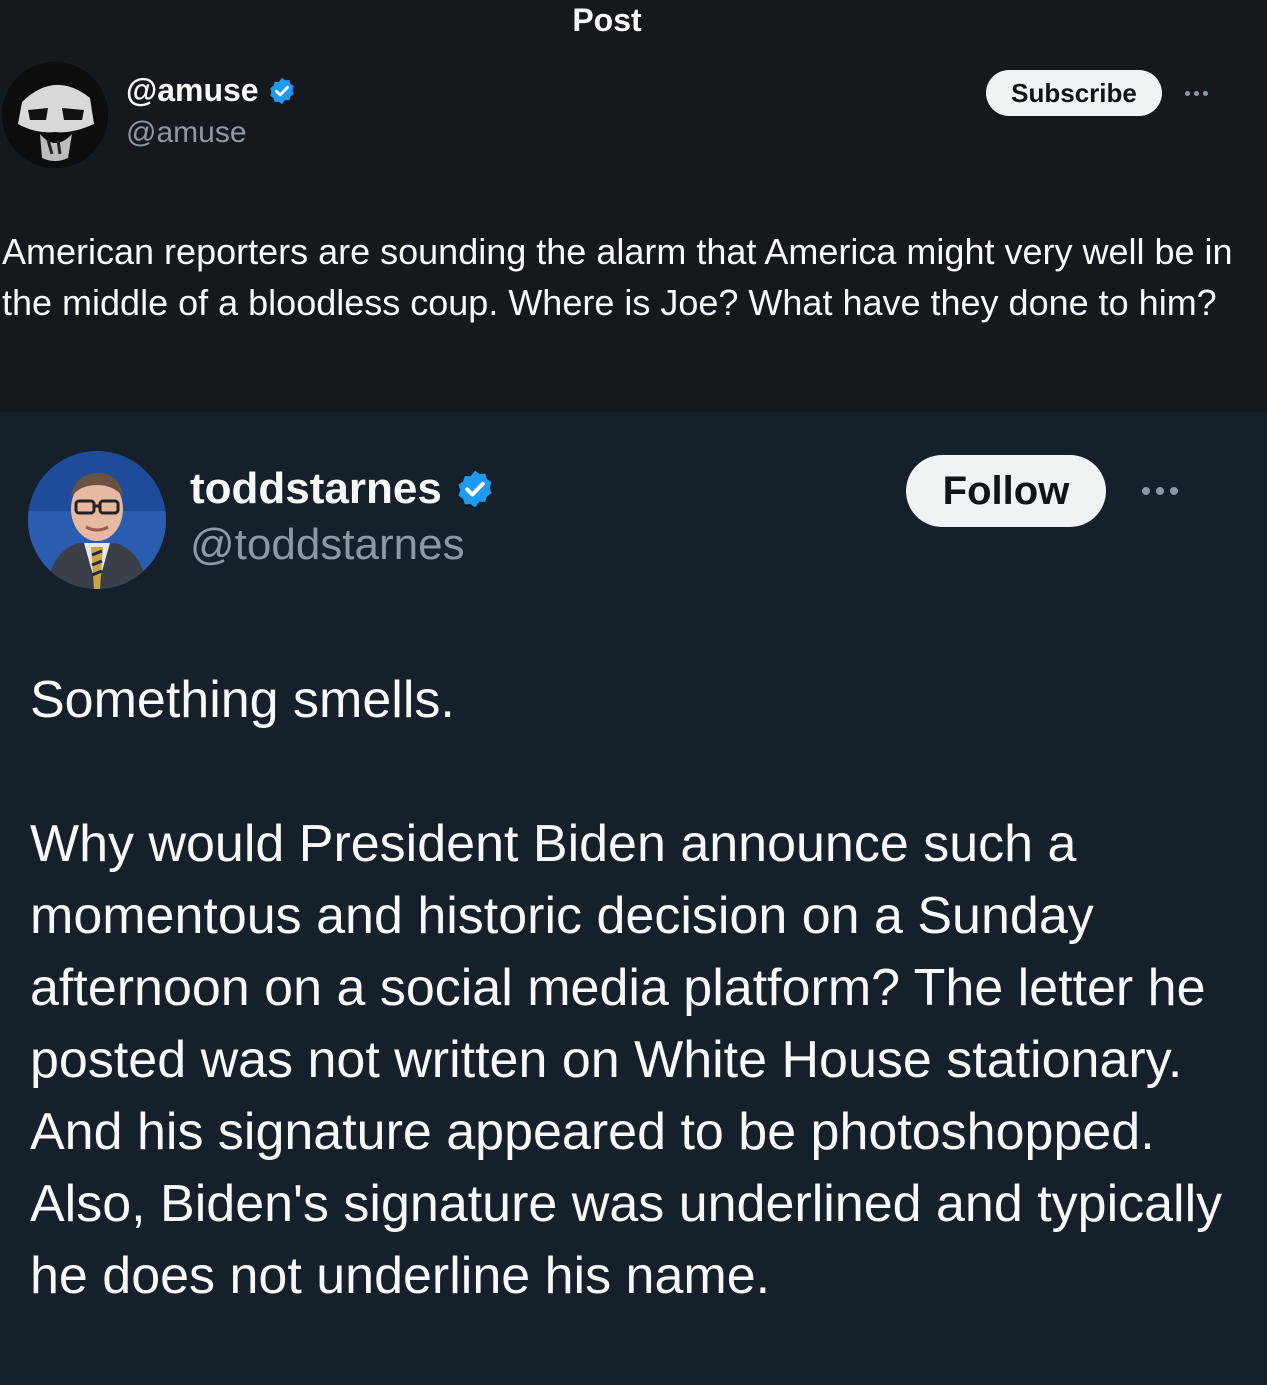 This screenshot has width=1267, height=1385. Describe the element at coordinates (186, 133) in the screenshot. I see `author-handle: @amuse` at that location.